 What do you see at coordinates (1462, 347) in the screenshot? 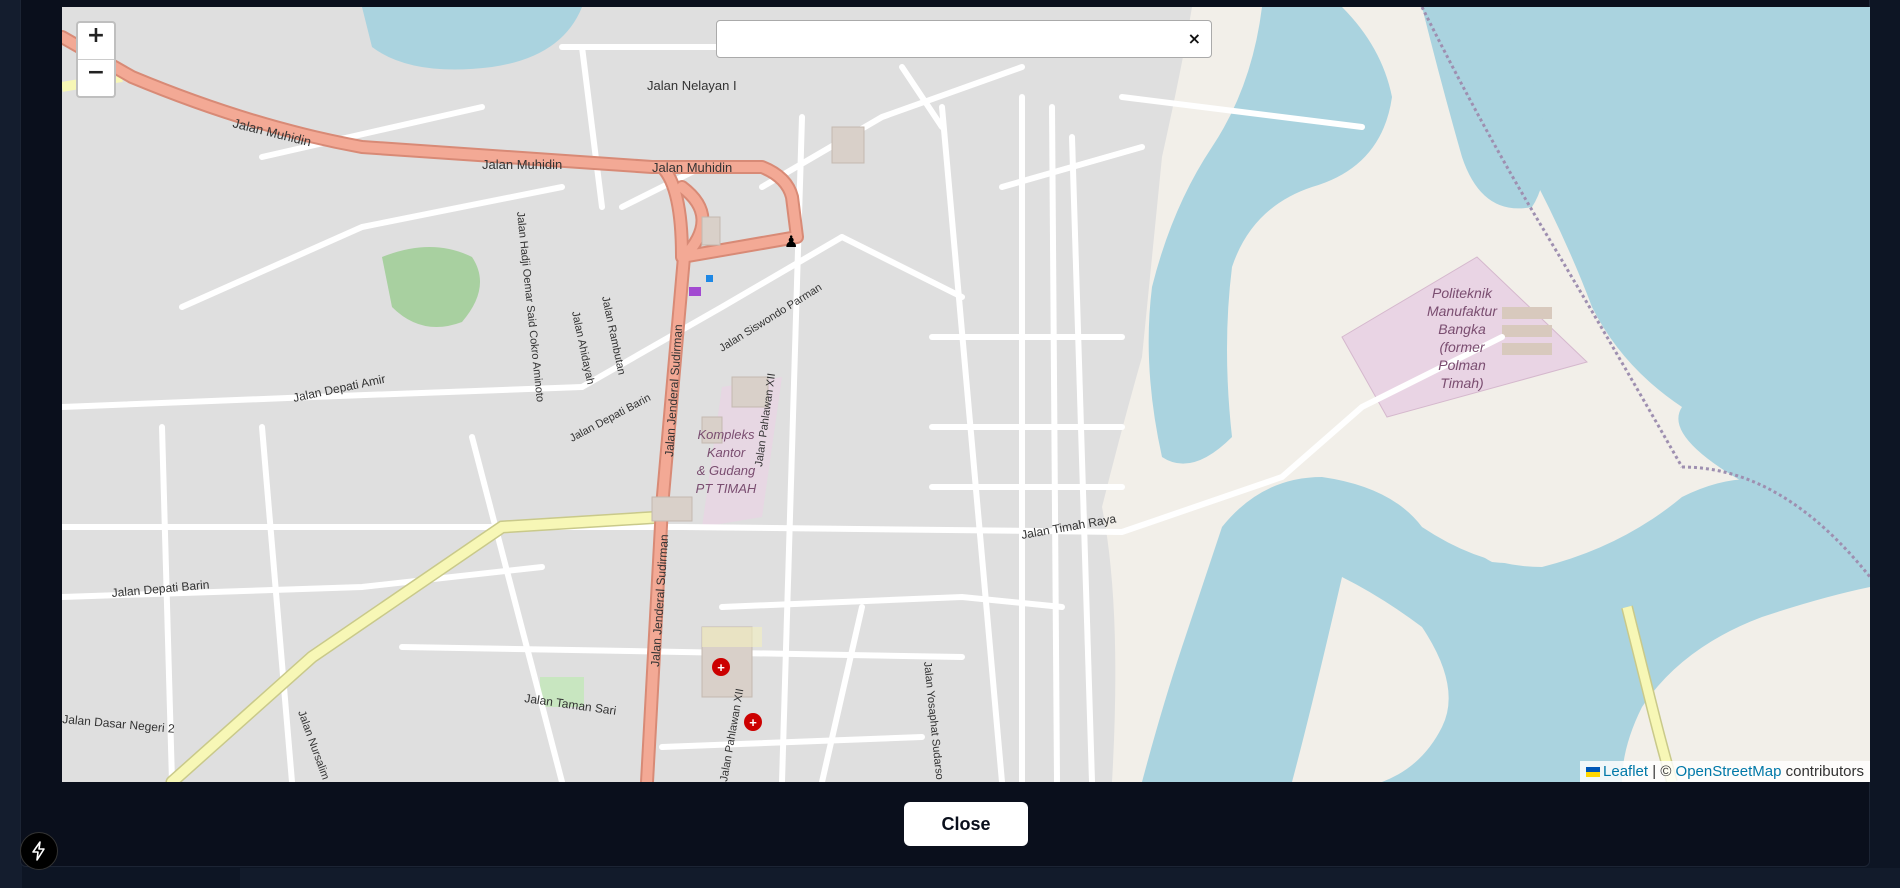
I see `label-politeknik-4: (former` at bounding box center [1462, 347].